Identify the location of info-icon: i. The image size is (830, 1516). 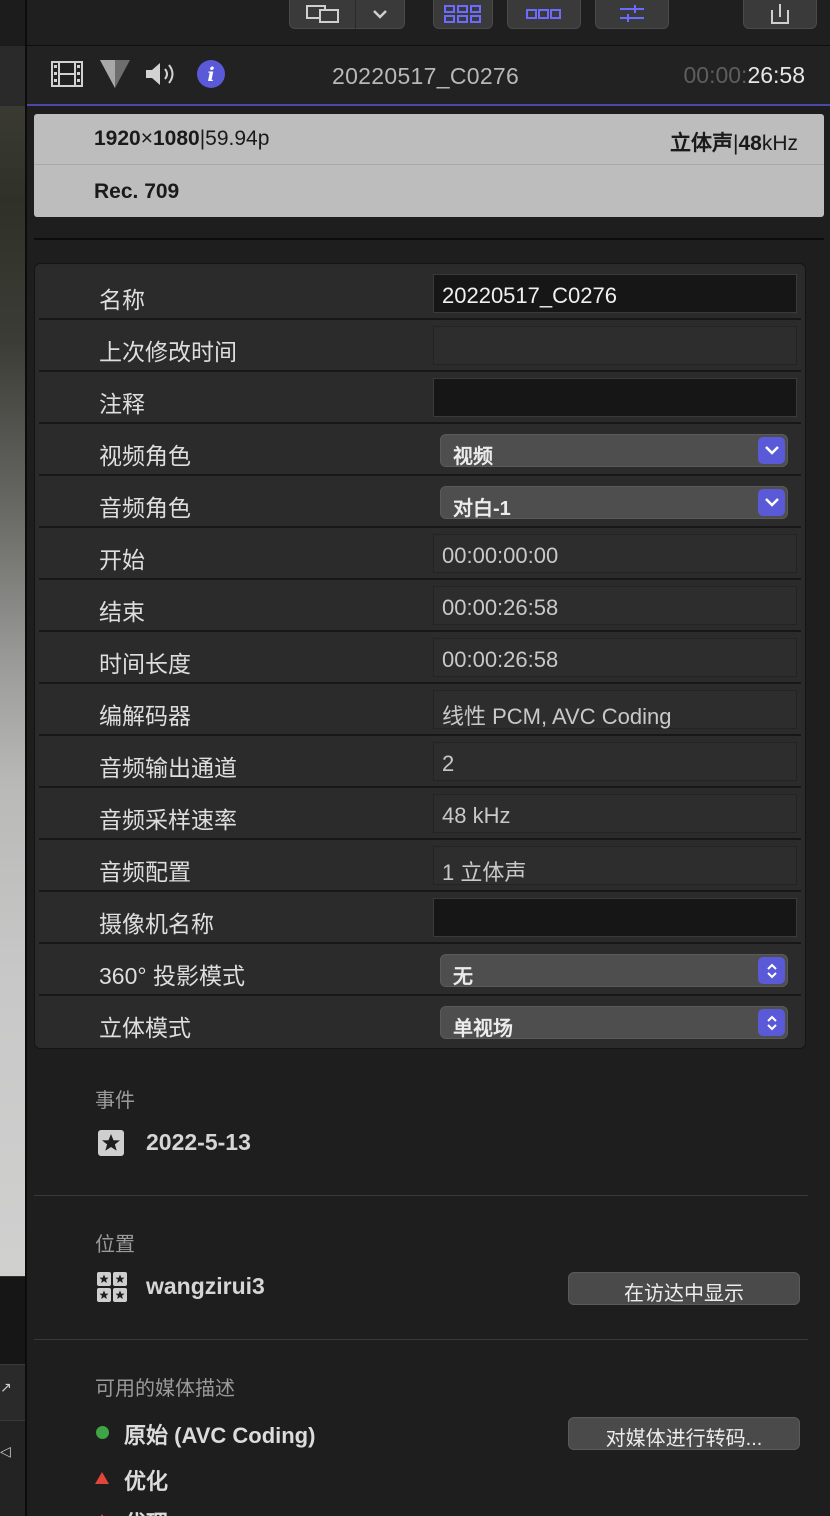
(211, 76).